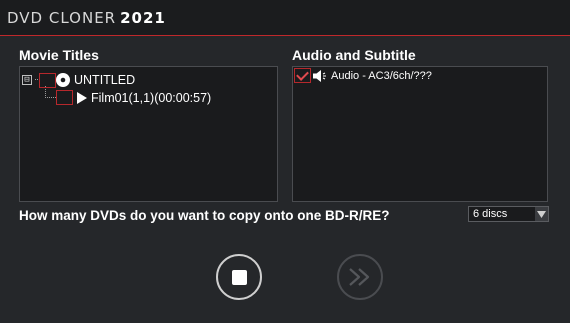 This screenshot has width=570, height=323. Describe the element at coordinates (302, 75) in the screenshot. I see `audio-track-checkbox` at that location.